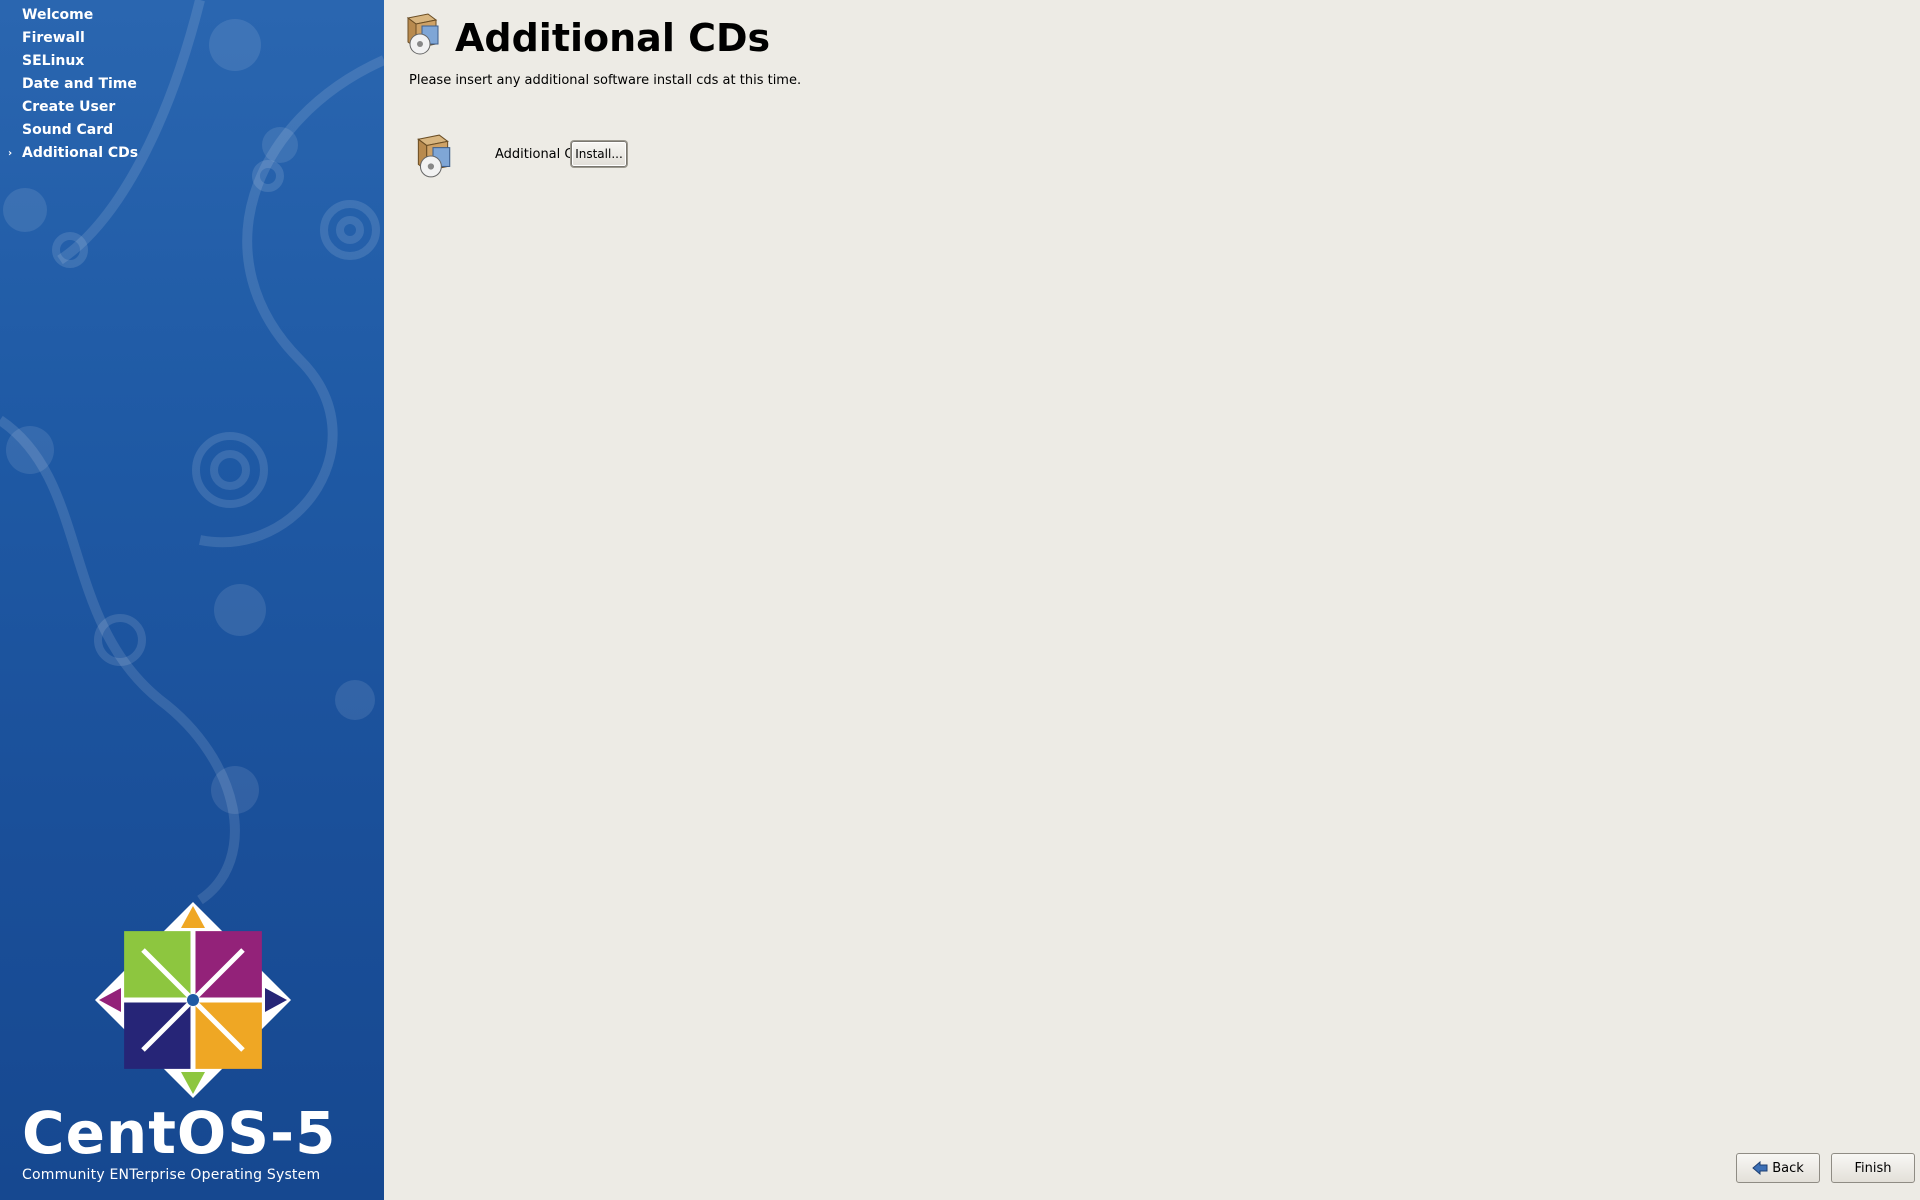 The image size is (1920, 1200). I want to click on sidebar-item-label: Create User, so click(69, 107).